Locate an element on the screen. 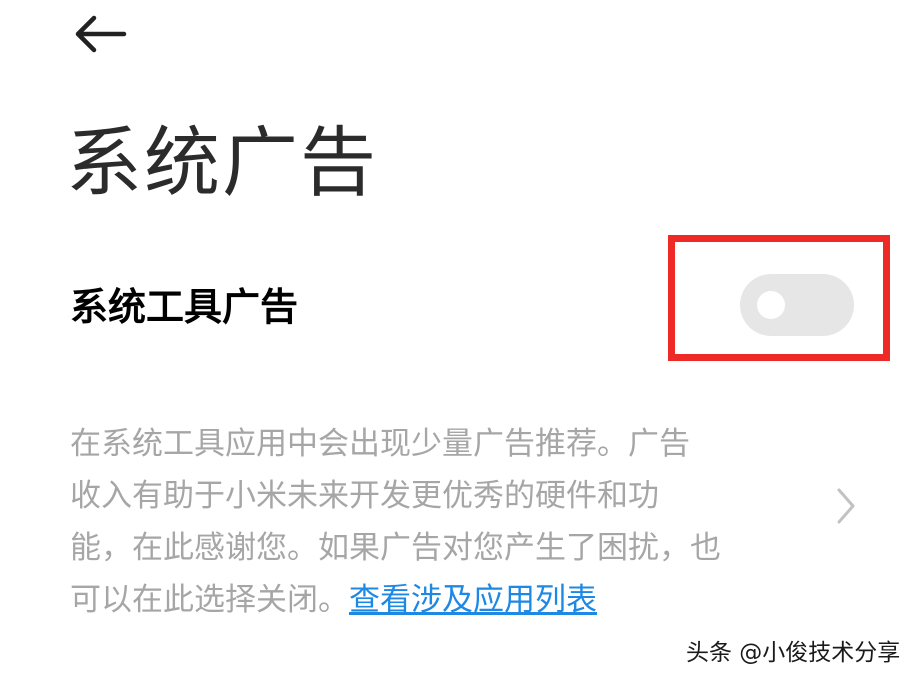 The height and width of the screenshot is (686, 923). chevron-right-icon is located at coordinates (846, 506).